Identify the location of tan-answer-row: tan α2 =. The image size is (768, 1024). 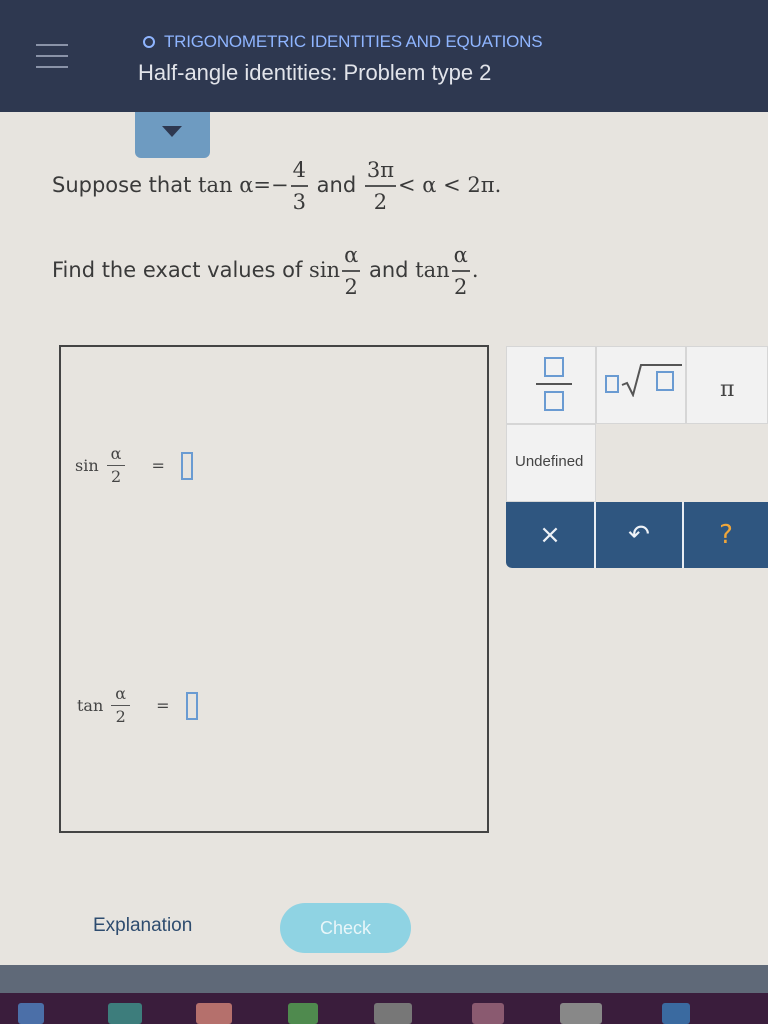
(137, 705).